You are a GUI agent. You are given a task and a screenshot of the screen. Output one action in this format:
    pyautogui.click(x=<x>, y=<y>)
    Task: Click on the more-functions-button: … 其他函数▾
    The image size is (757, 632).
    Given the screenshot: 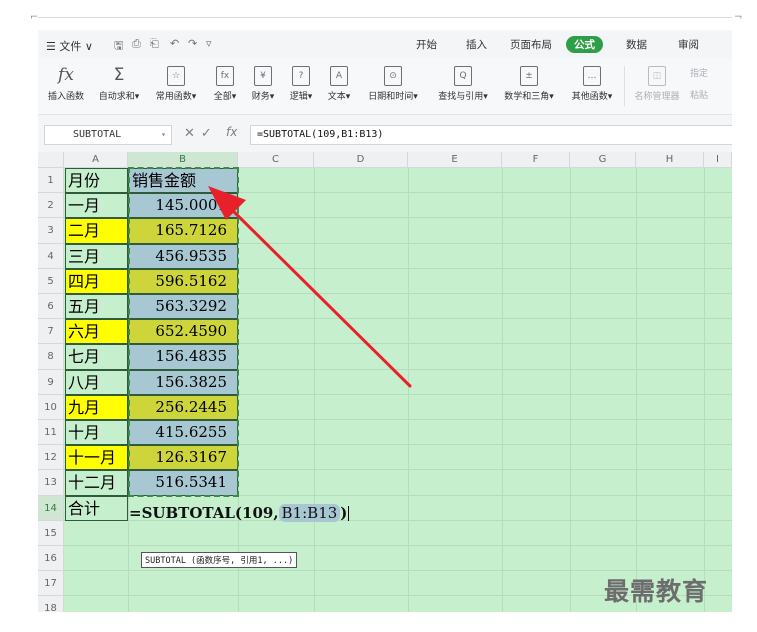 What is the action you would take?
    pyautogui.click(x=592, y=83)
    